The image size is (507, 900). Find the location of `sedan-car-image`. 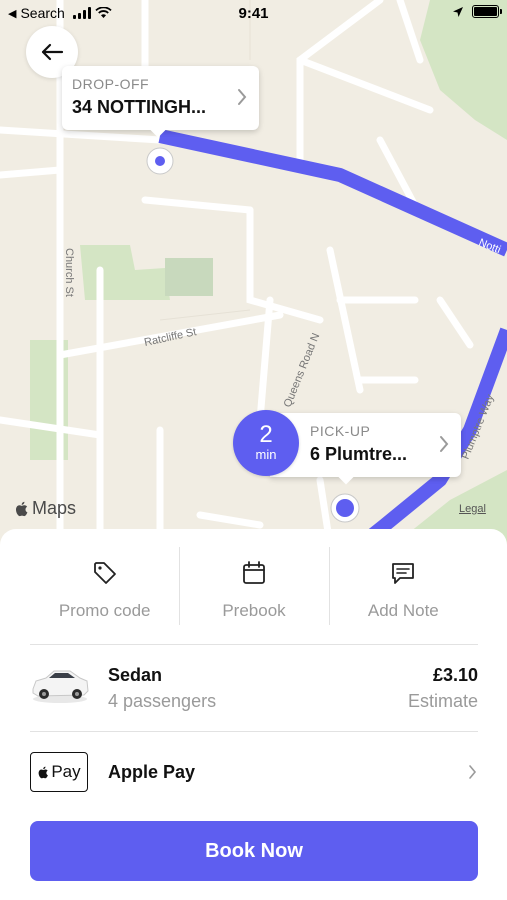

sedan-car-image is located at coordinates (60, 686).